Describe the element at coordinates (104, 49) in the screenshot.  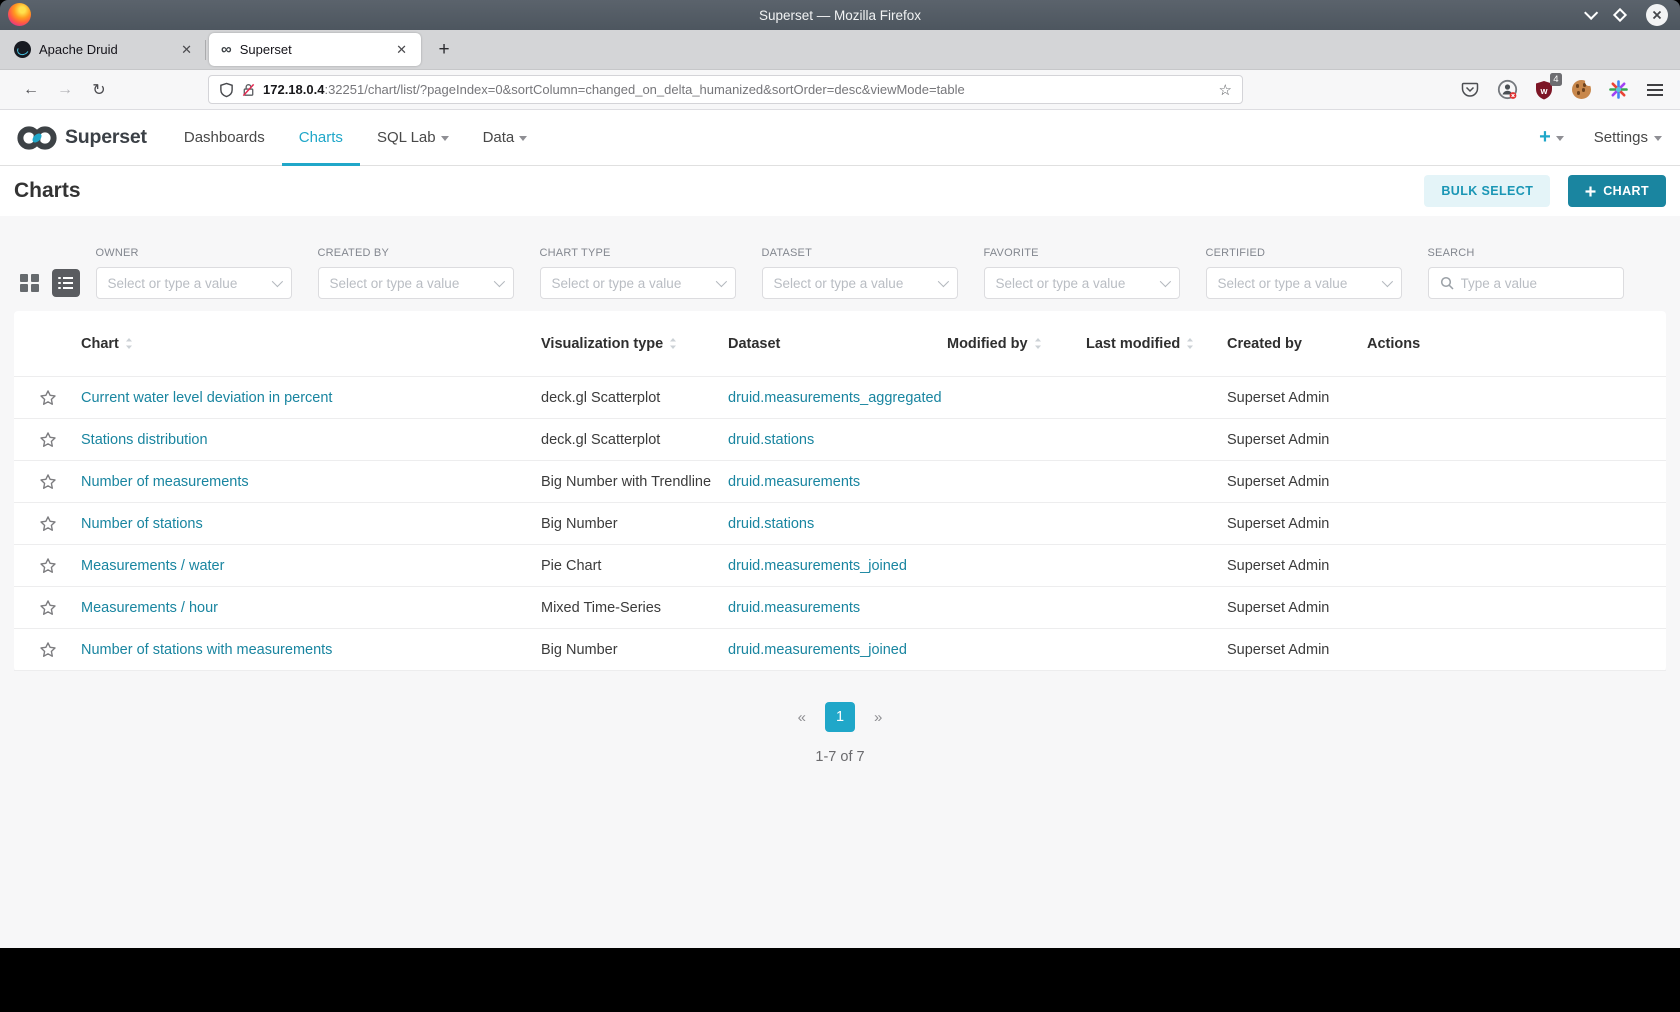
I see `tab-apache-druid: Apache Druid ✕` at that location.